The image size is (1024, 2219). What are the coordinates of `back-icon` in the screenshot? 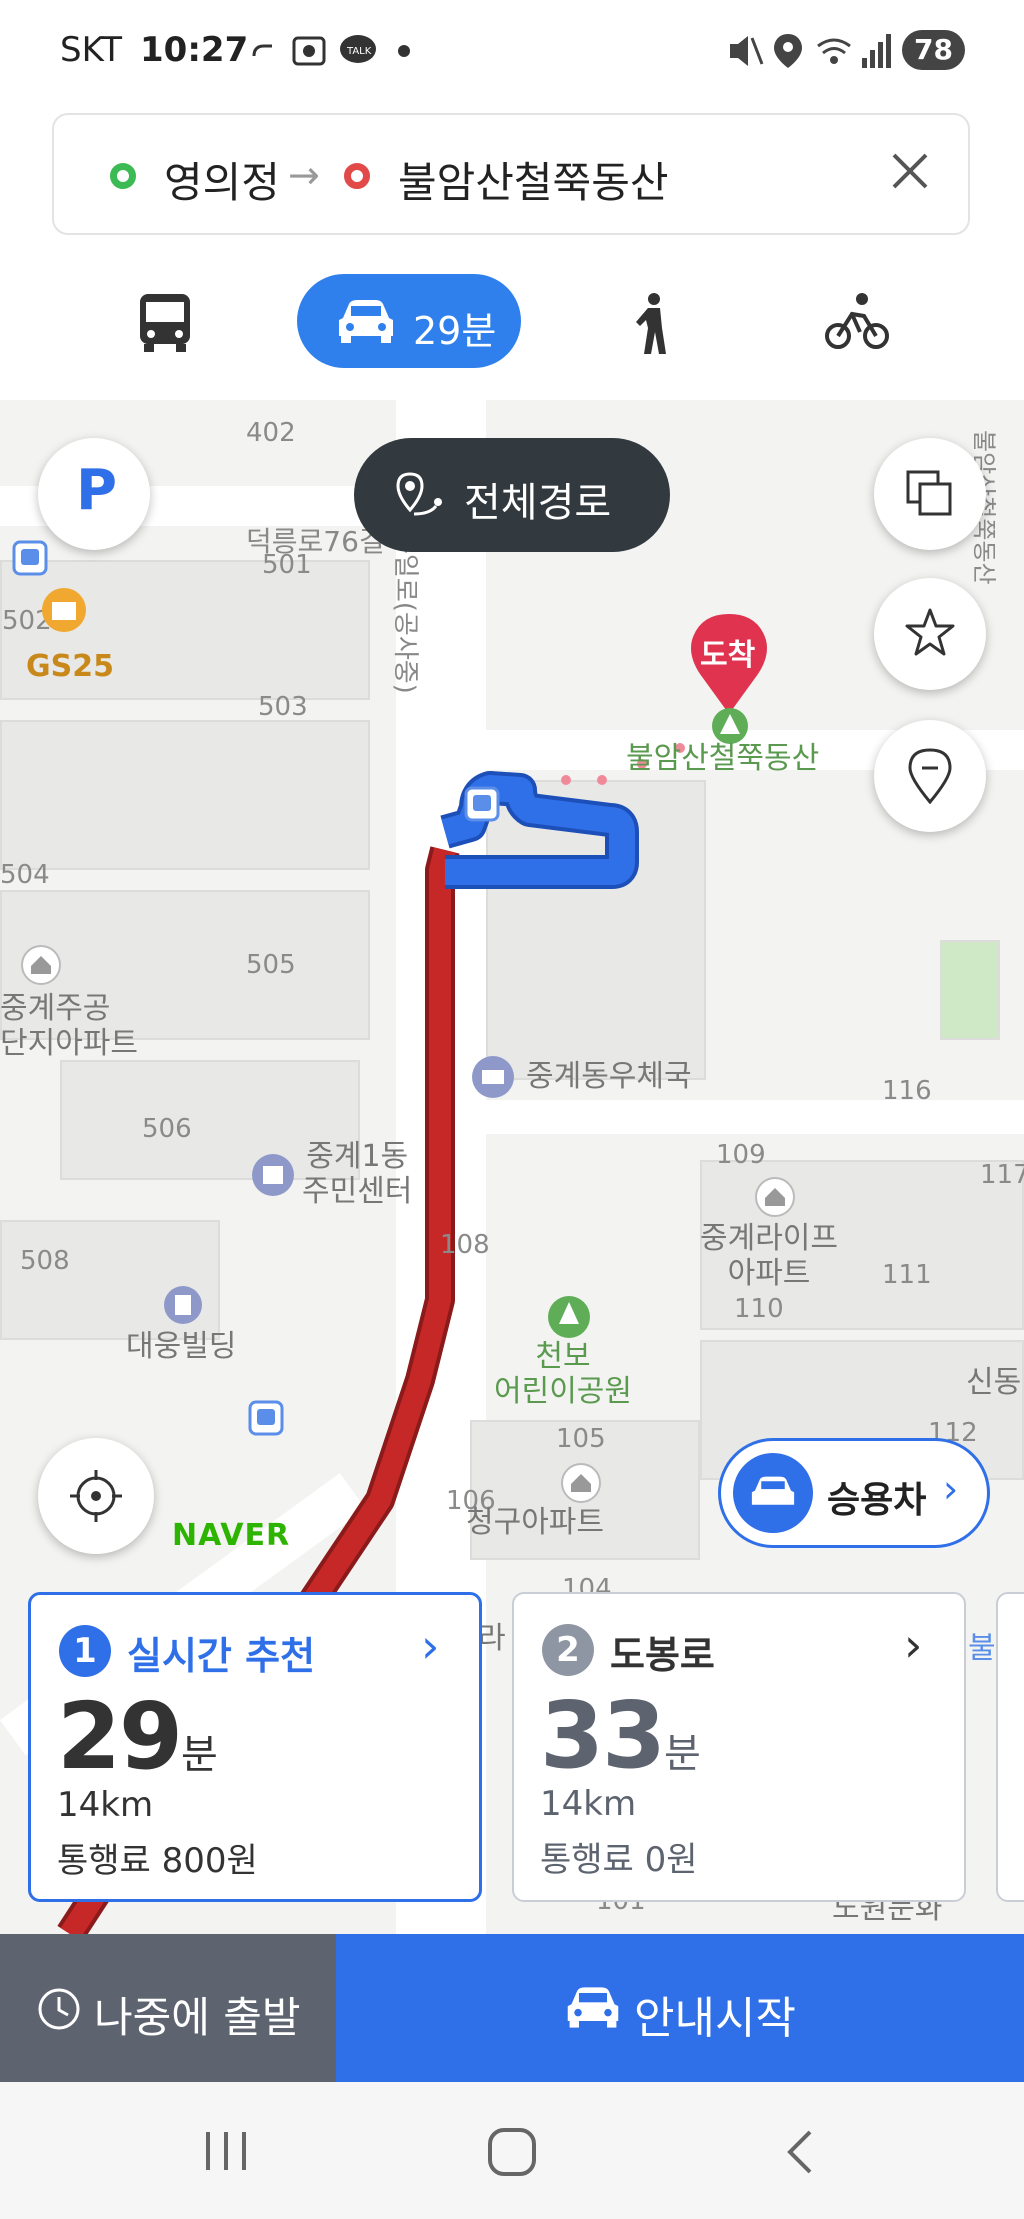 It's located at (800, 2154).